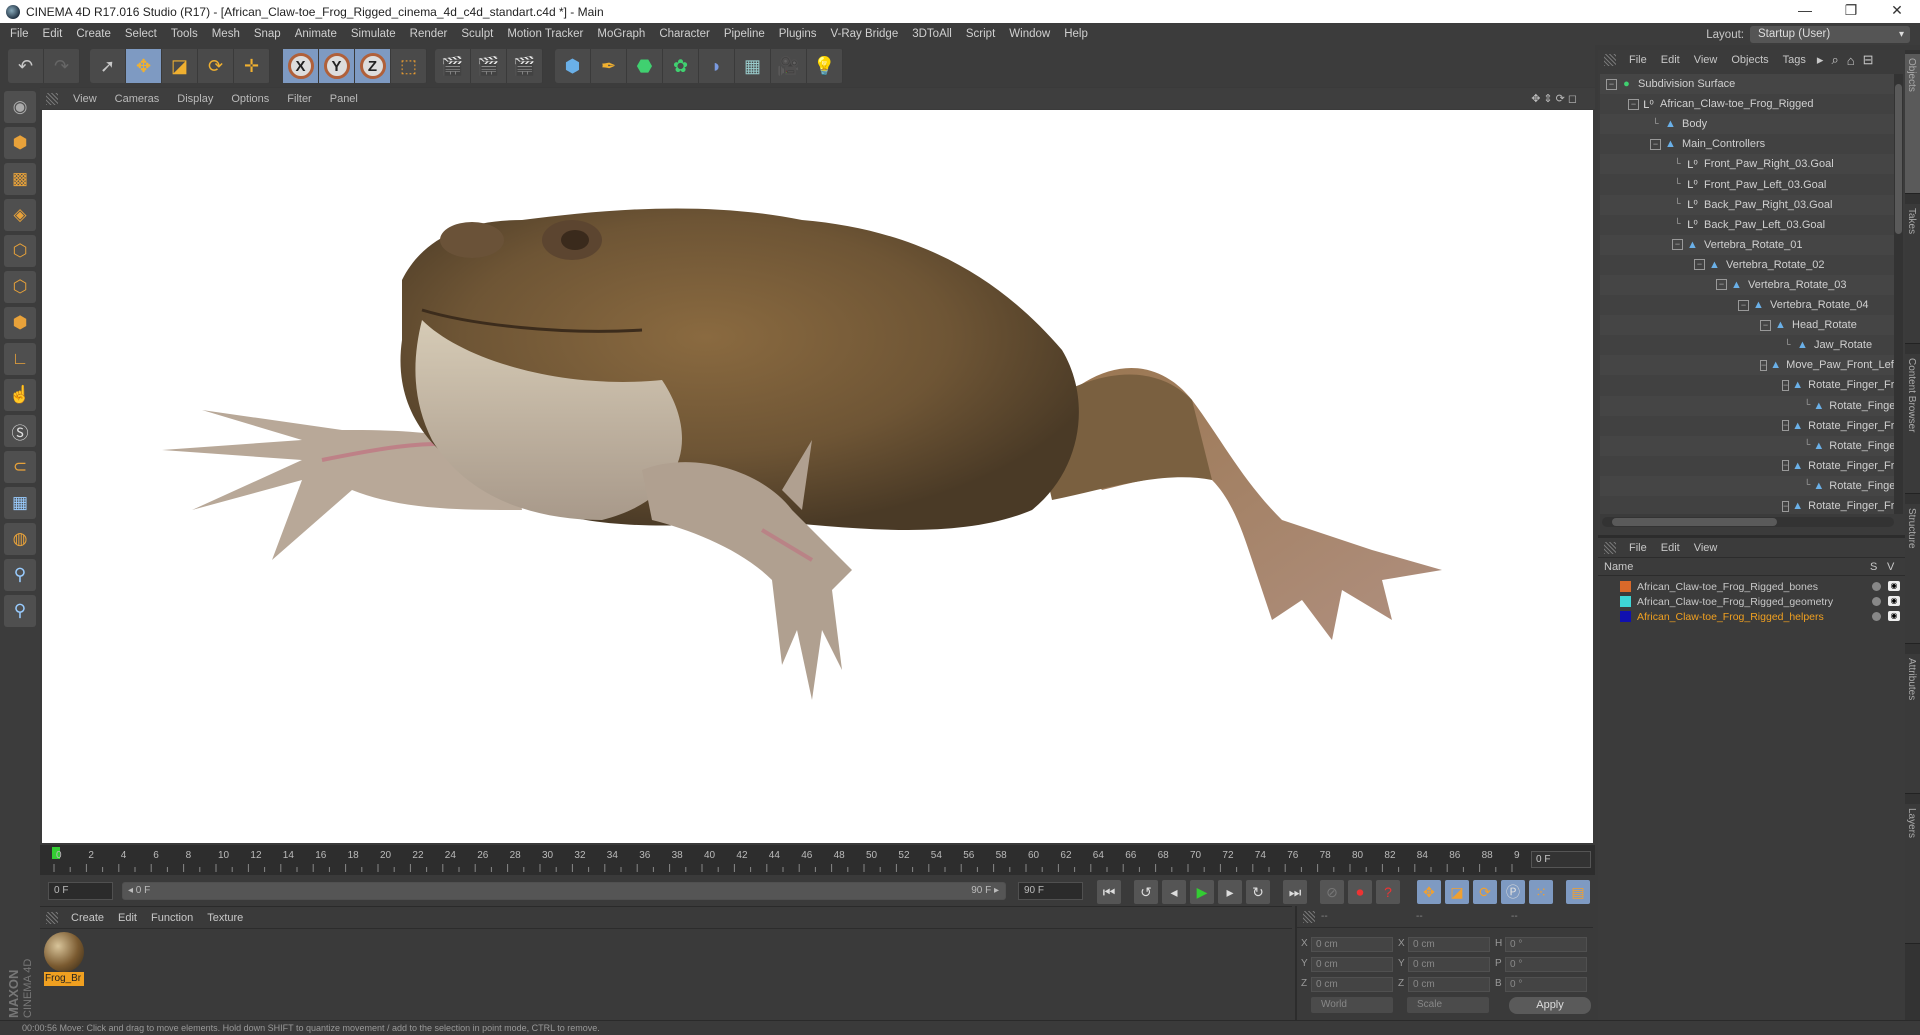 The image size is (1920, 1035). I want to click on object-tree-item: − ▲ Move_Paw_Front_Left, so click(1747, 365).